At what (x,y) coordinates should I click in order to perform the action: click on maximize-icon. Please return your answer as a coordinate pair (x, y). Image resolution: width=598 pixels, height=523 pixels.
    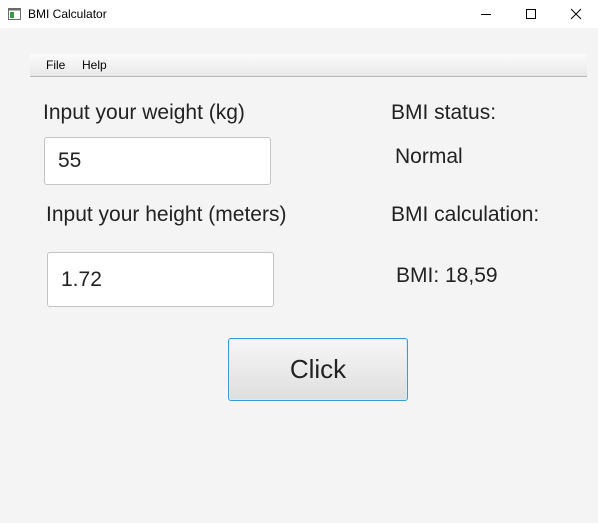
    Looking at the image, I should click on (531, 14).